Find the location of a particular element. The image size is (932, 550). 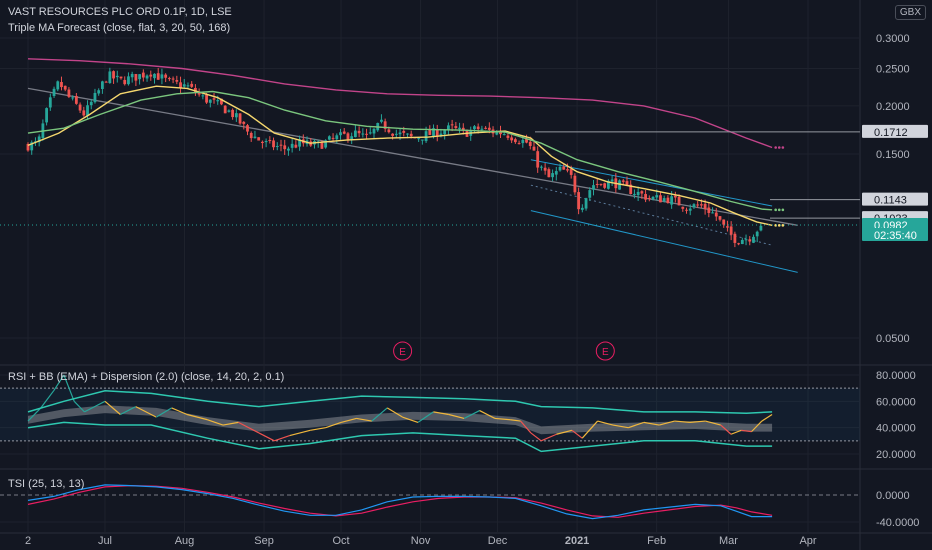

y-tick-label: 0.1500 is located at coordinates (893, 155).